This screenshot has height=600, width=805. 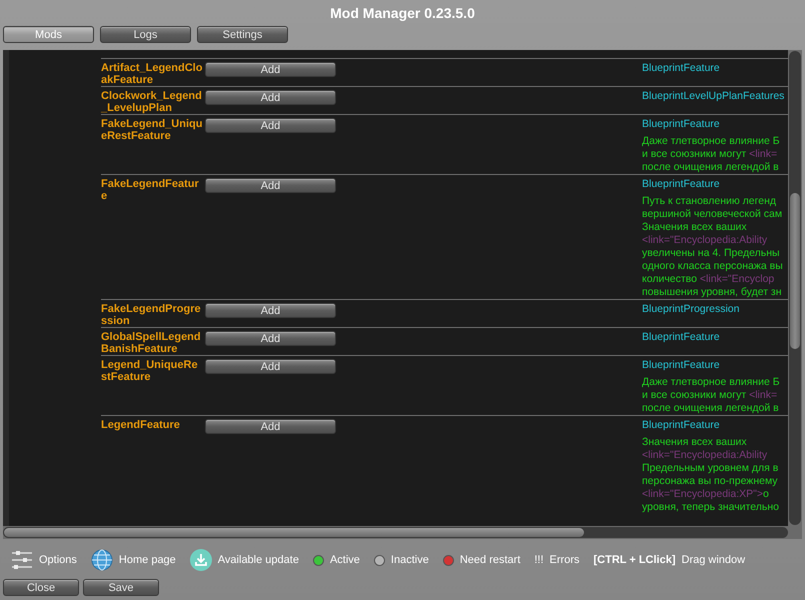 What do you see at coordinates (691, 309) in the screenshot?
I see `blueprint-type: BlueprintProgression` at bounding box center [691, 309].